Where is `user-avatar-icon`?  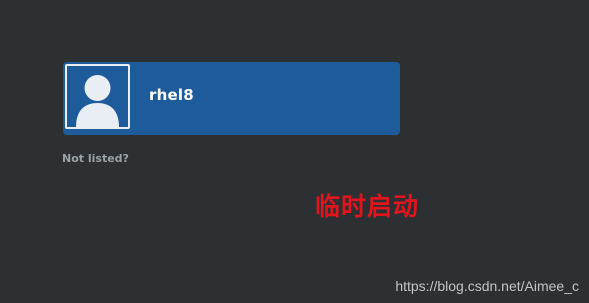 user-avatar-icon is located at coordinates (97, 101).